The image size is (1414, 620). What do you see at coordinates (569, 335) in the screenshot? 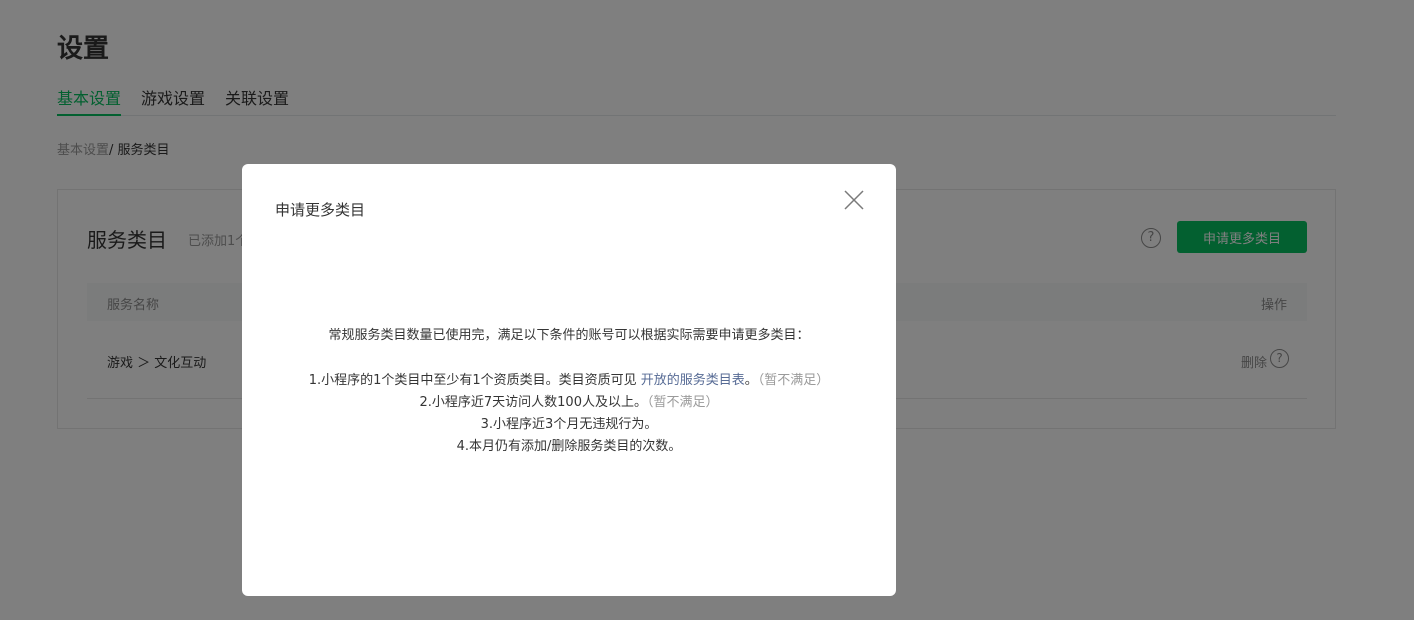
I see `dialog-intro: 常规服务类目数量已使用完，满足以下条件的账号可以根据实际需要申请更多类目：` at bounding box center [569, 335].